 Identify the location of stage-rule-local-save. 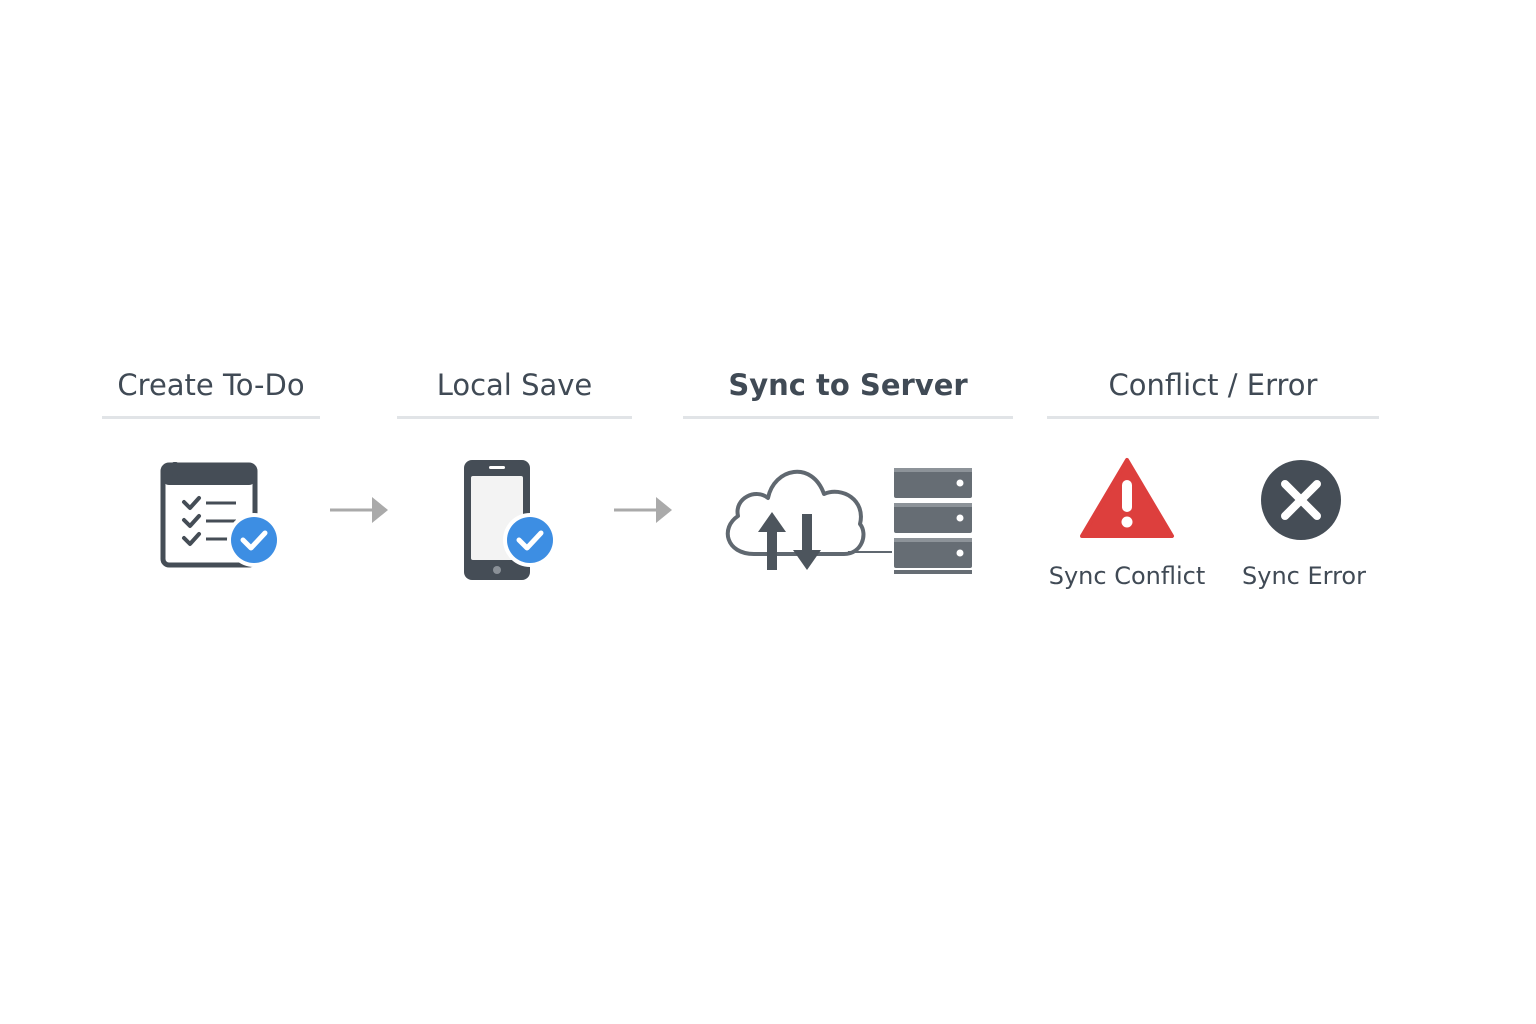
(514, 417).